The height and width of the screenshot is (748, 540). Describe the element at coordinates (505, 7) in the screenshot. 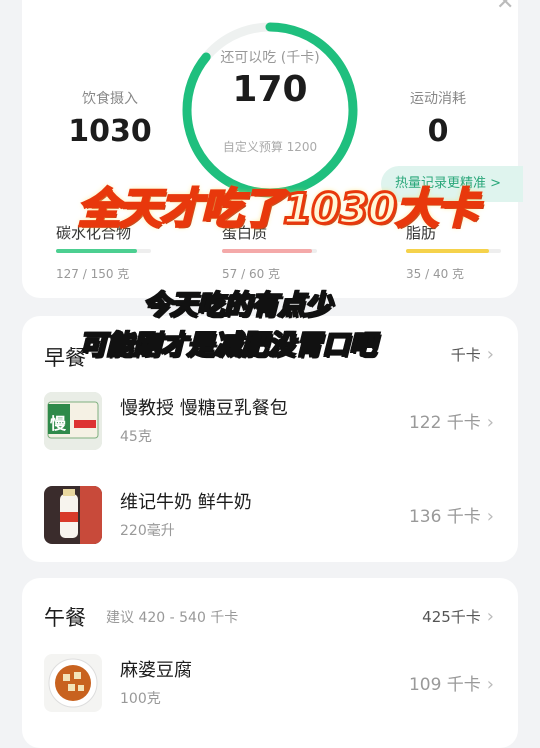

I see `close-icon: ✕` at that location.